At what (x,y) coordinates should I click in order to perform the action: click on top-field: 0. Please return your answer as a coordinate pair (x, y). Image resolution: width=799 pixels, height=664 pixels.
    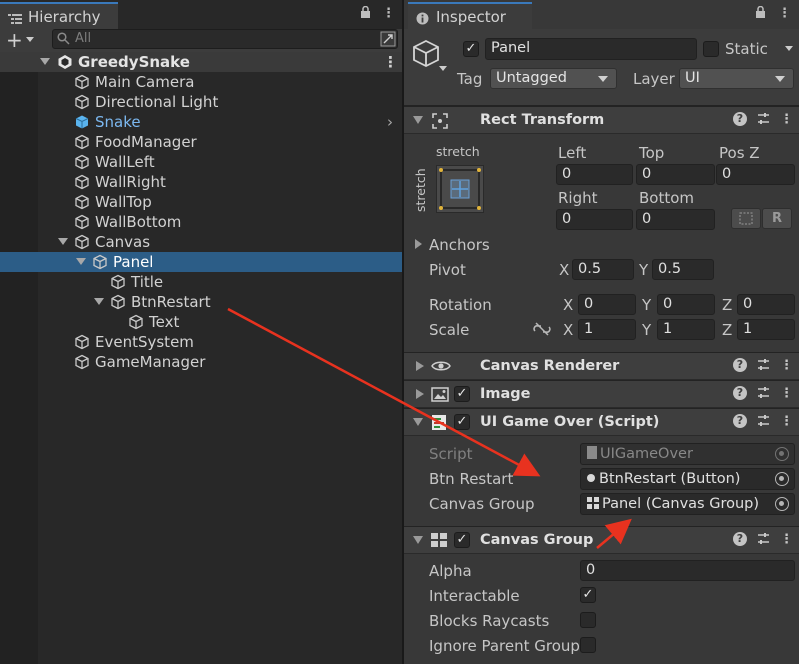
    Looking at the image, I should click on (675, 174).